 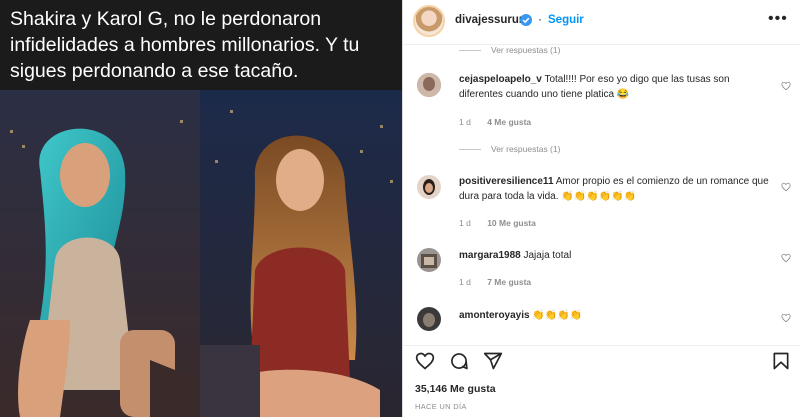 I want to click on share-icon, so click(x=493, y=361).